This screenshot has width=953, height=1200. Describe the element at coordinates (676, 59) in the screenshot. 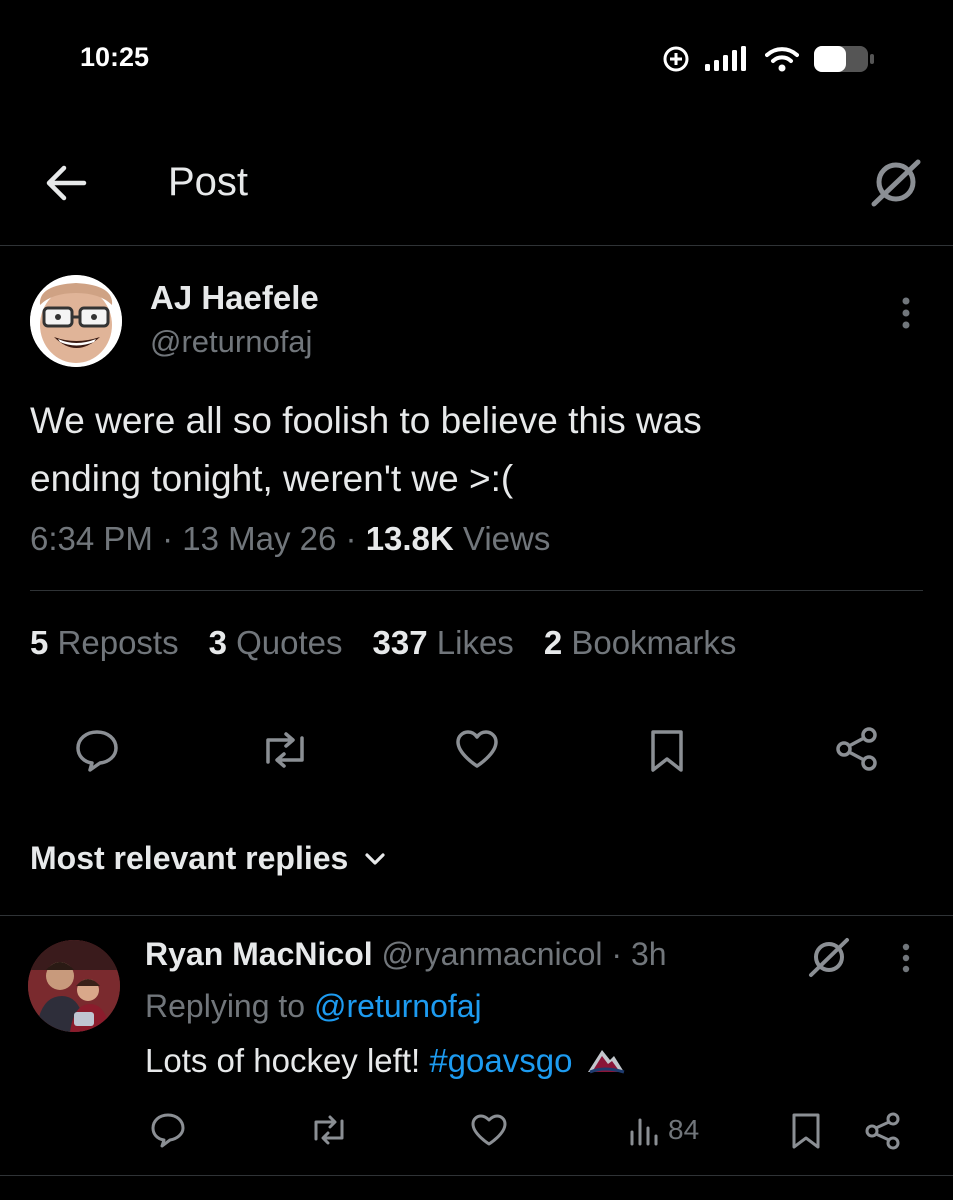

I see `location-lock-icon` at that location.